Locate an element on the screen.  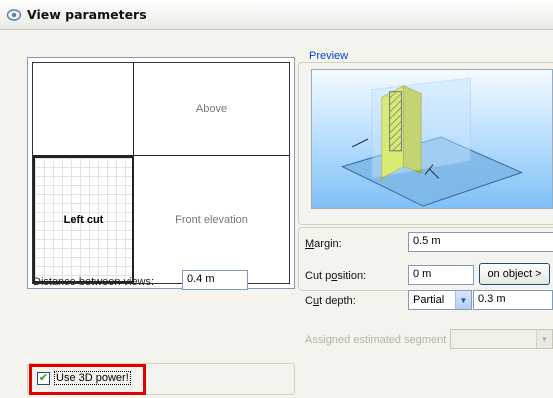
use3d-checkbox: ✔ is located at coordinates (43, 378).